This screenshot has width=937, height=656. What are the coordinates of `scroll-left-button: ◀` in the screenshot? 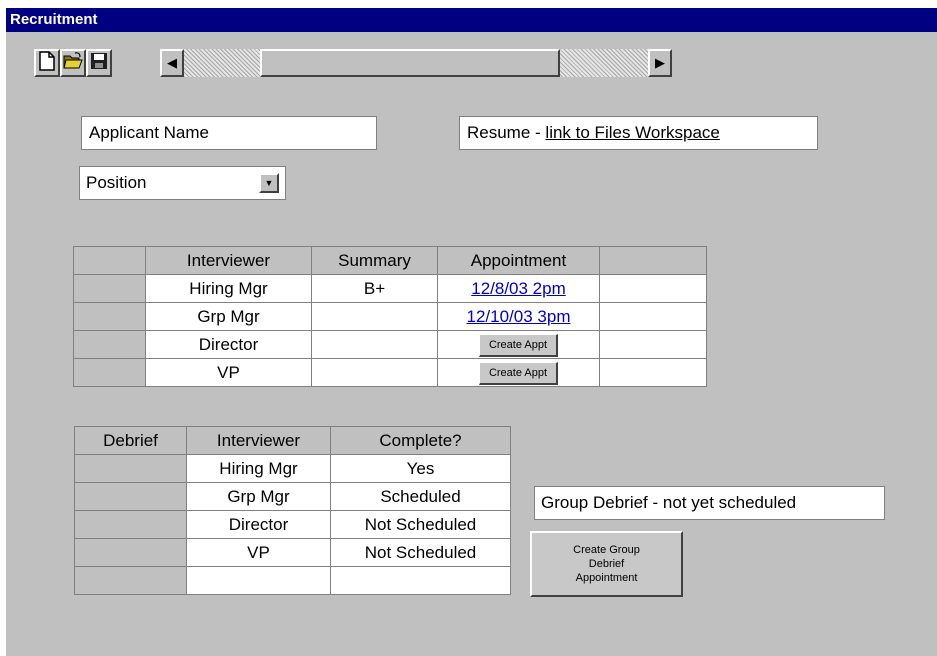 It's located at (172, 63).